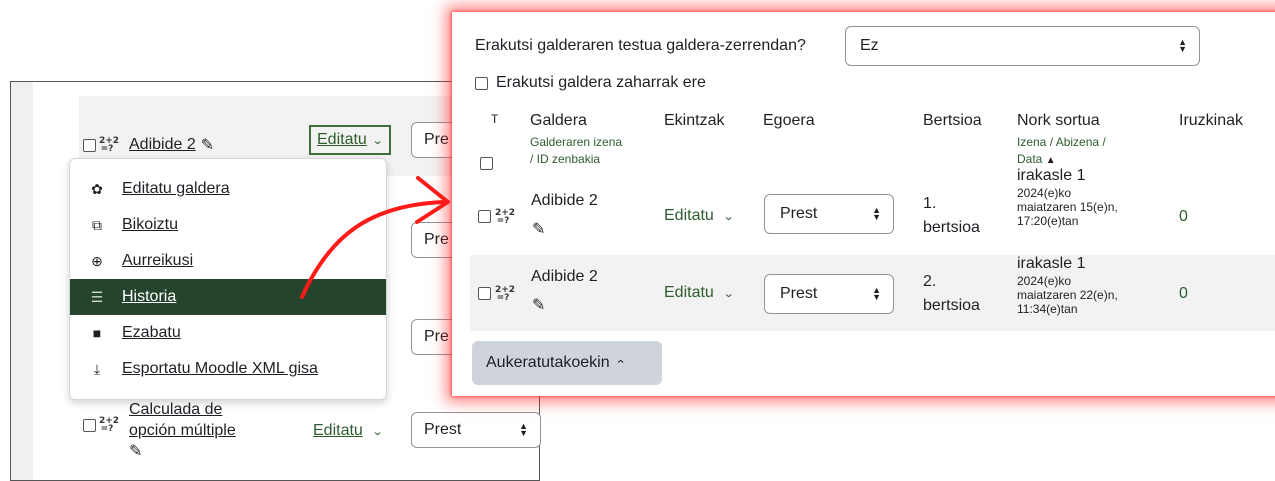  I want to click on menu-item-label: Bikoiztu, so click(150, 224).